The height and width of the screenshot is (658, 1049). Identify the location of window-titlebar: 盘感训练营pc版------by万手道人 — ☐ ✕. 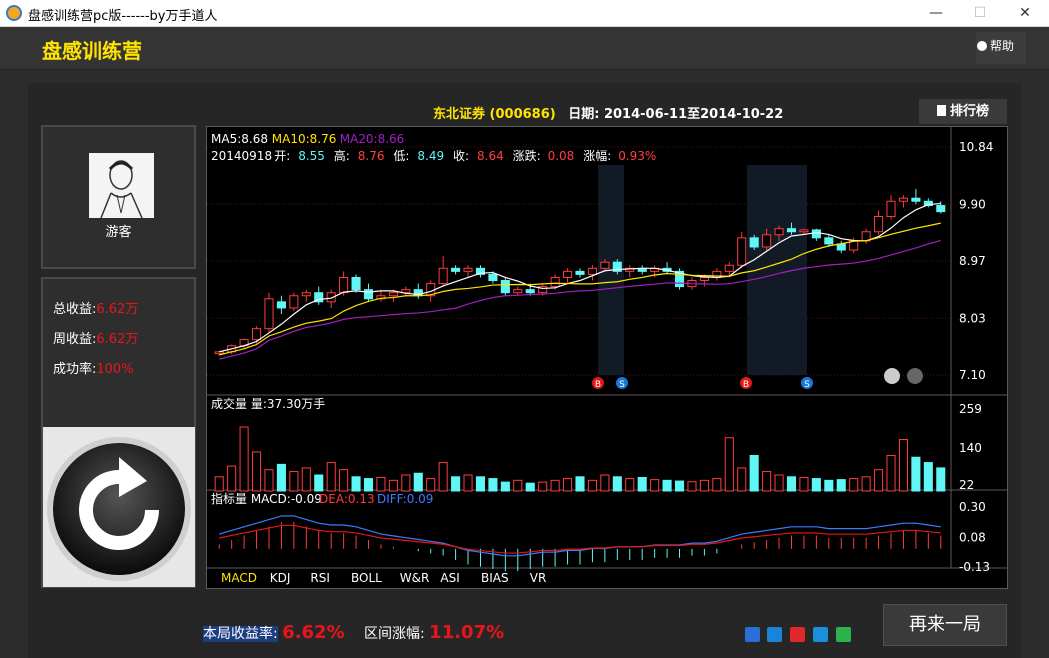
(524, 13).